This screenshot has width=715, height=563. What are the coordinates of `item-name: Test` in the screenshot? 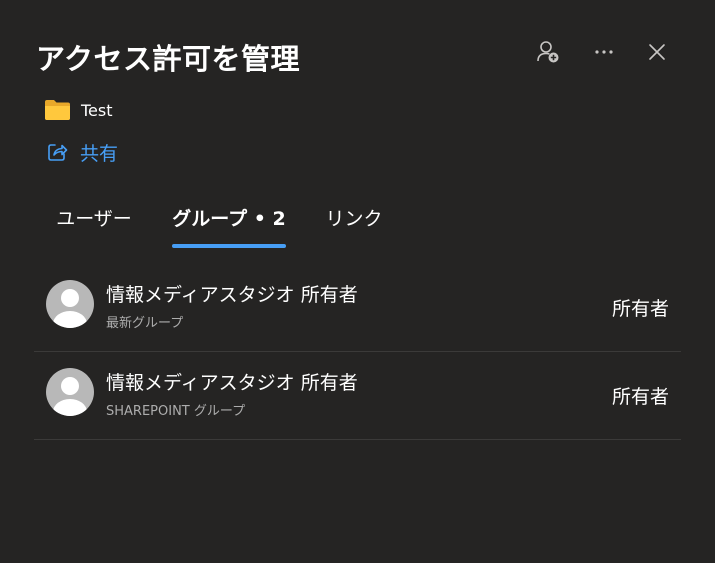 It's located at (97, 110).